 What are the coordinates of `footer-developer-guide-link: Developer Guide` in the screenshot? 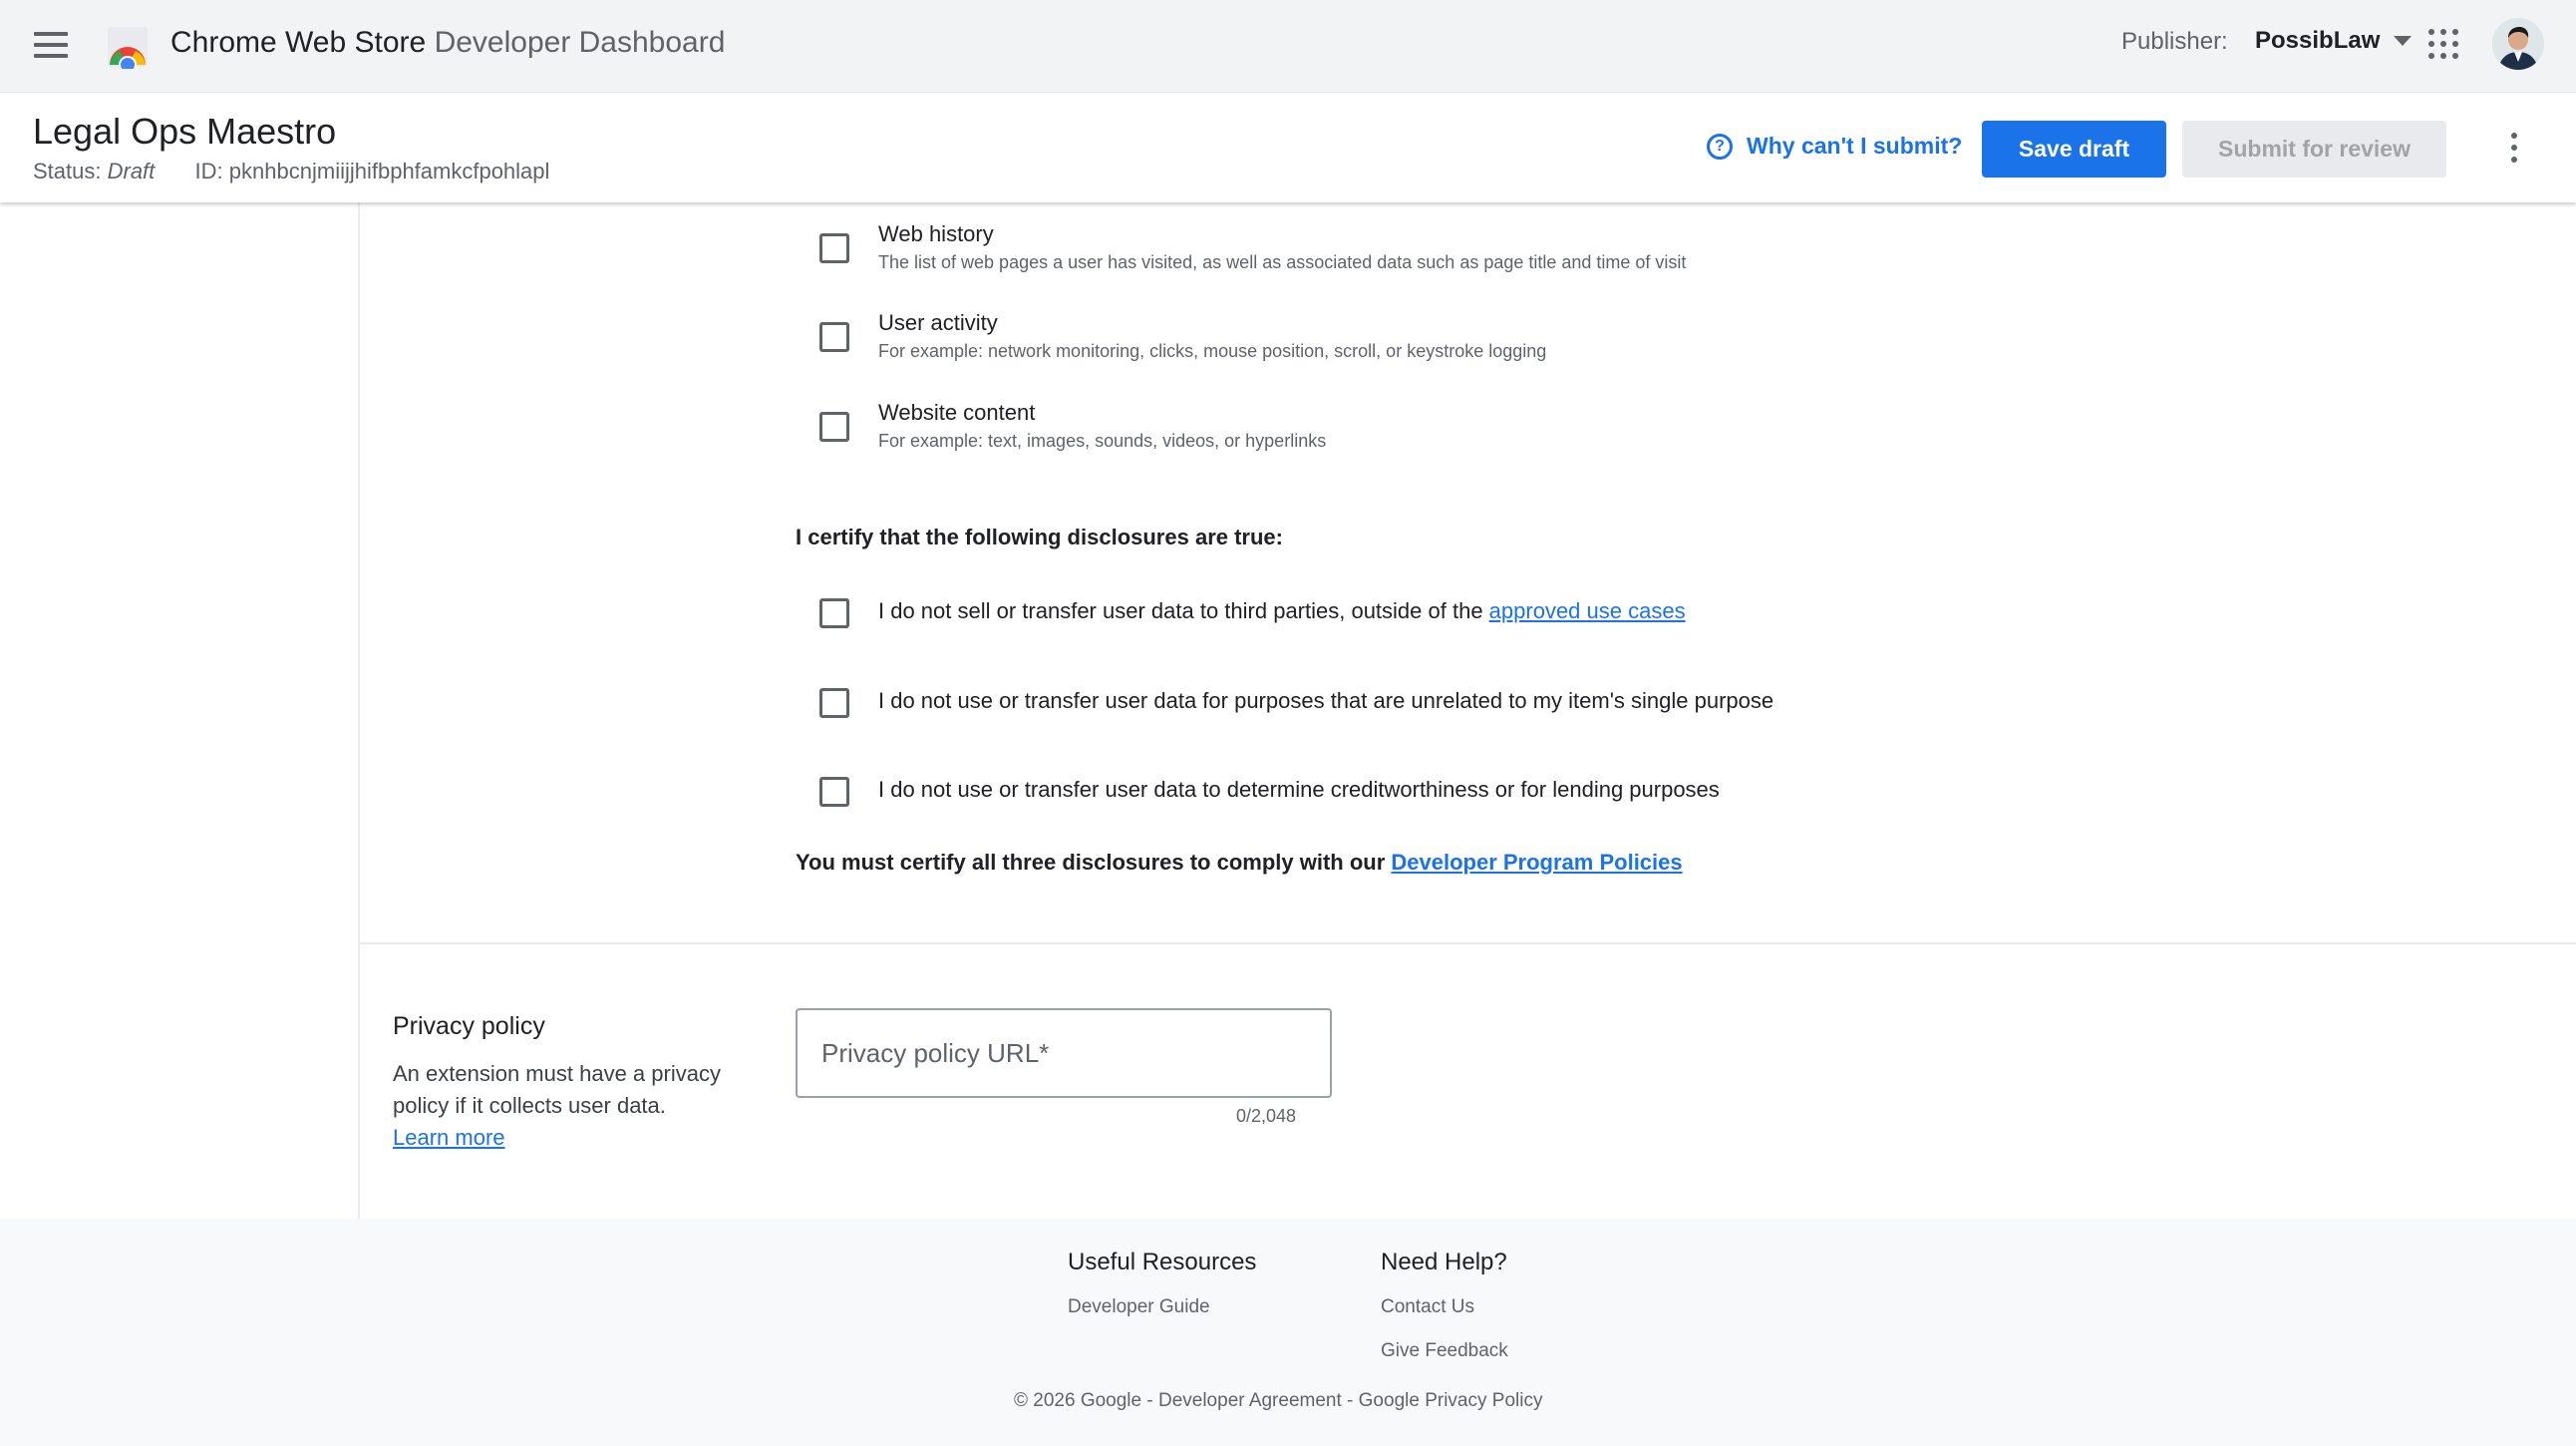 It's located at (1139, 1307).